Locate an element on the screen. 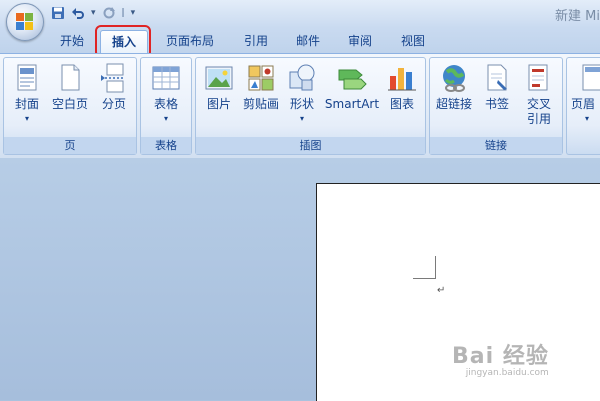 This screenshot has height=401, width=600. blank-page-icon is located at coordinates (70, 78).